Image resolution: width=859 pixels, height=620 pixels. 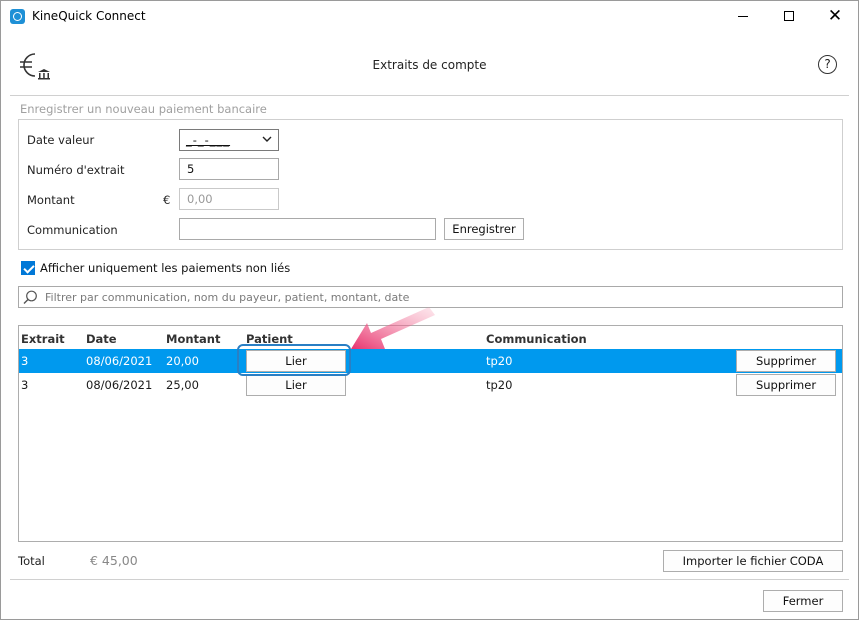 What do you see at coordinates (429, 95) in the screenshot?
I see `header-divider` at bounding box center [429, 95].